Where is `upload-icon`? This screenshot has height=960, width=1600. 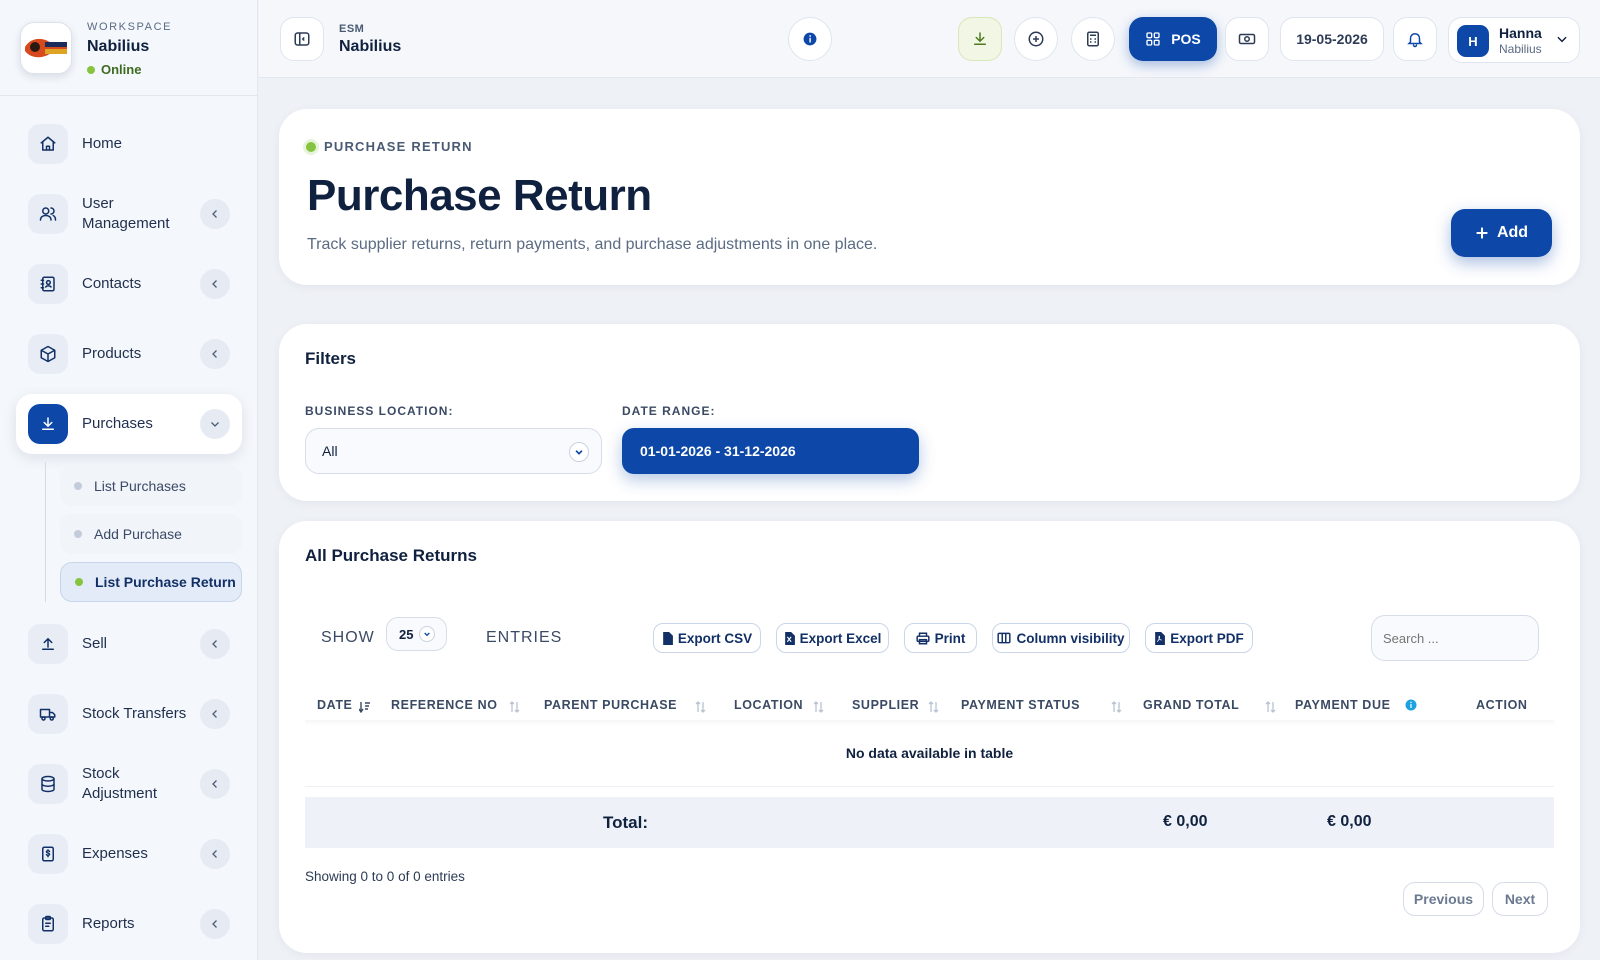
upload-icon is located at coordinates (48, 644).